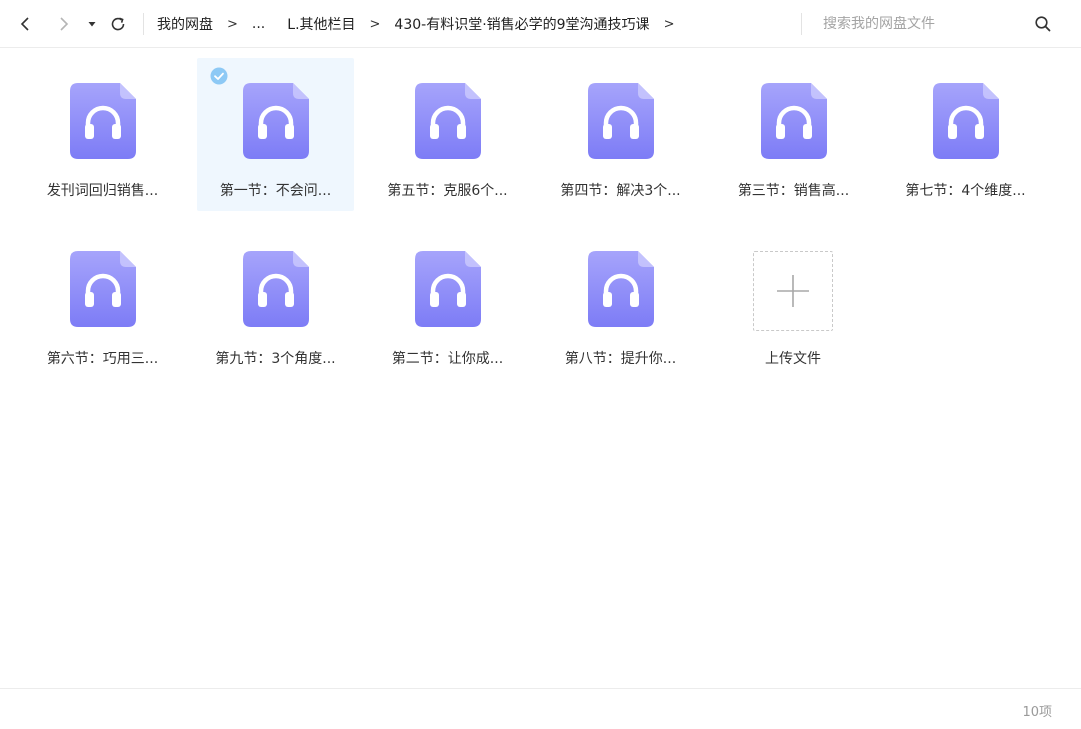 This screenshot has height=729, width=1081. Describe the element at coordinates (793, 359) in the screenshot. I see `upload-label: 上传文件` at that location.